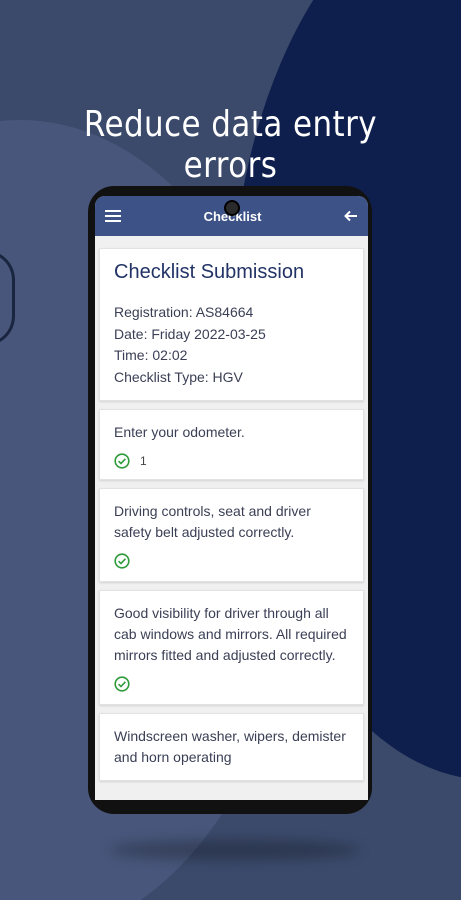 This screenshot has height=900, width=461. I want to click on time-text: Time: 02:02, so click(151, 355).